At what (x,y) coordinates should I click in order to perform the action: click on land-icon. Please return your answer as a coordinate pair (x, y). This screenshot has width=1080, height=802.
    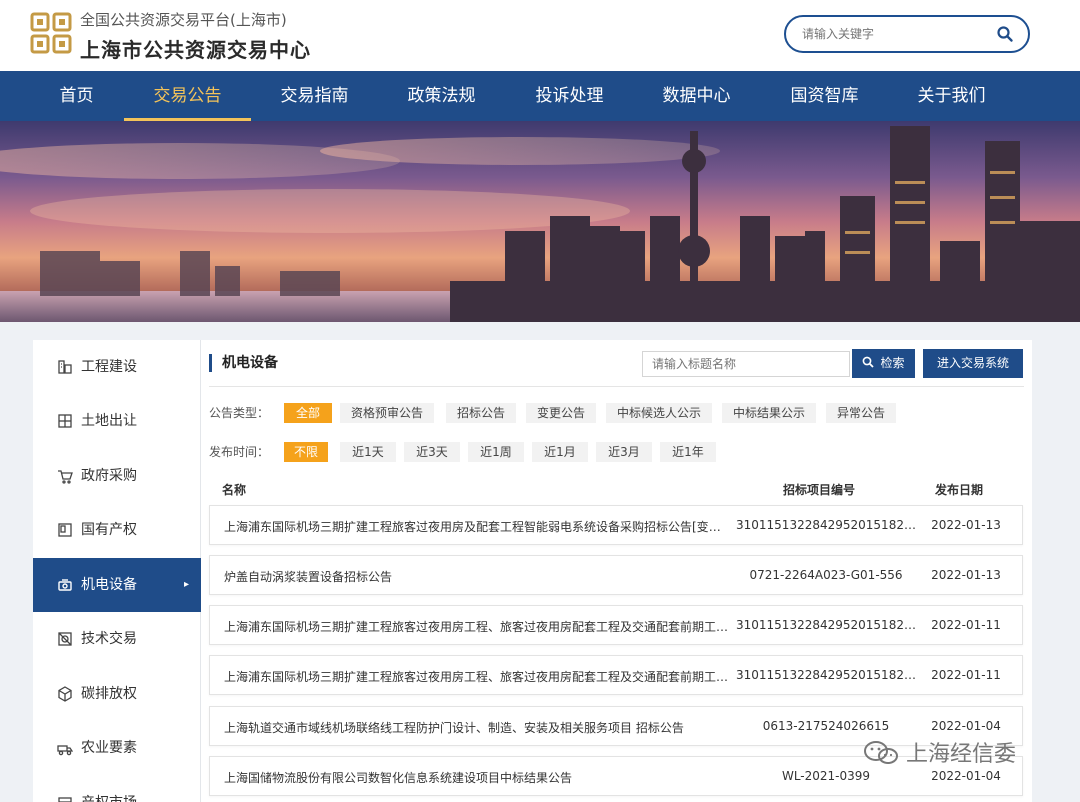
    Looking at the image, I should click on (65, 421).